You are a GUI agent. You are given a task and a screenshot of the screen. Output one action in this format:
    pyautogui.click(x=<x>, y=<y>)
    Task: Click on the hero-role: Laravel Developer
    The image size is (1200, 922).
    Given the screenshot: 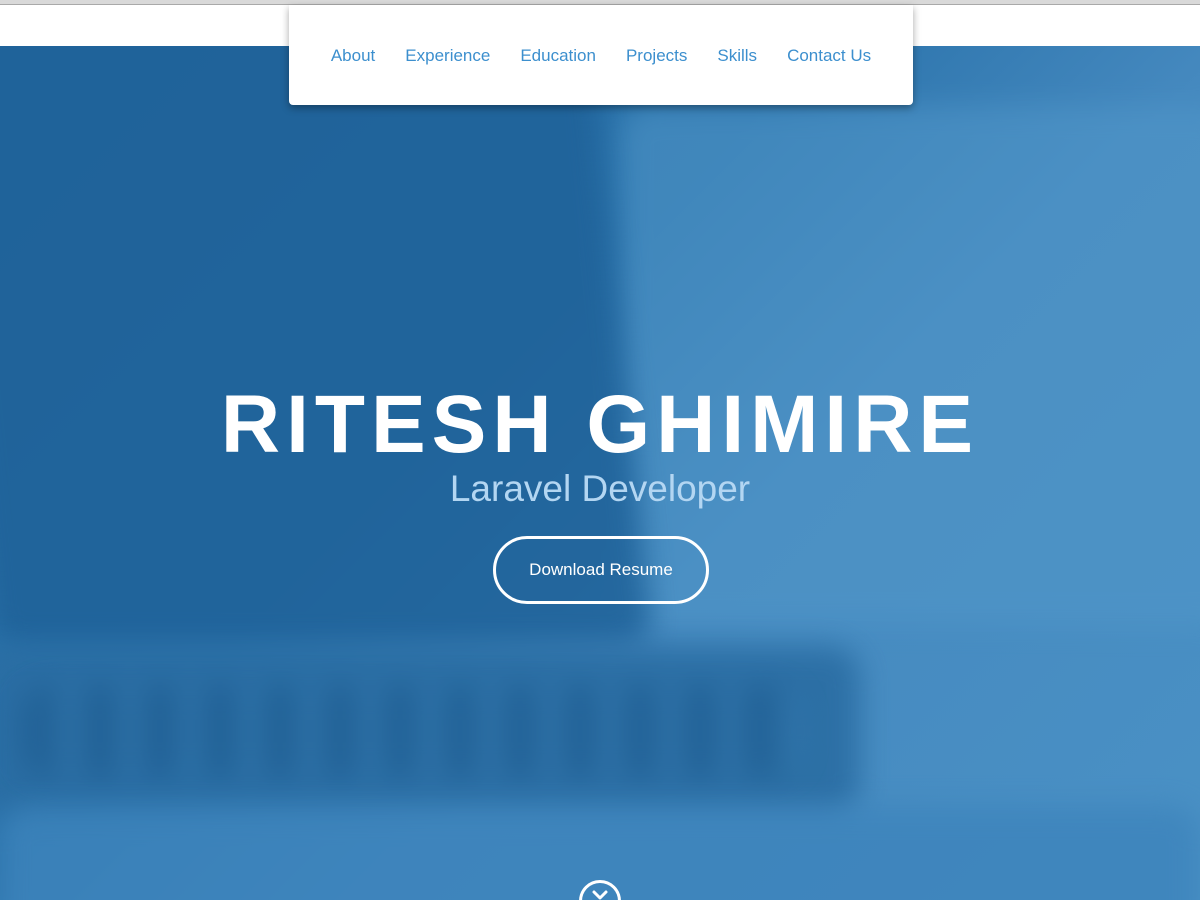 What is the action you would take?
    pyautogui.click(x=600, y=488)
    